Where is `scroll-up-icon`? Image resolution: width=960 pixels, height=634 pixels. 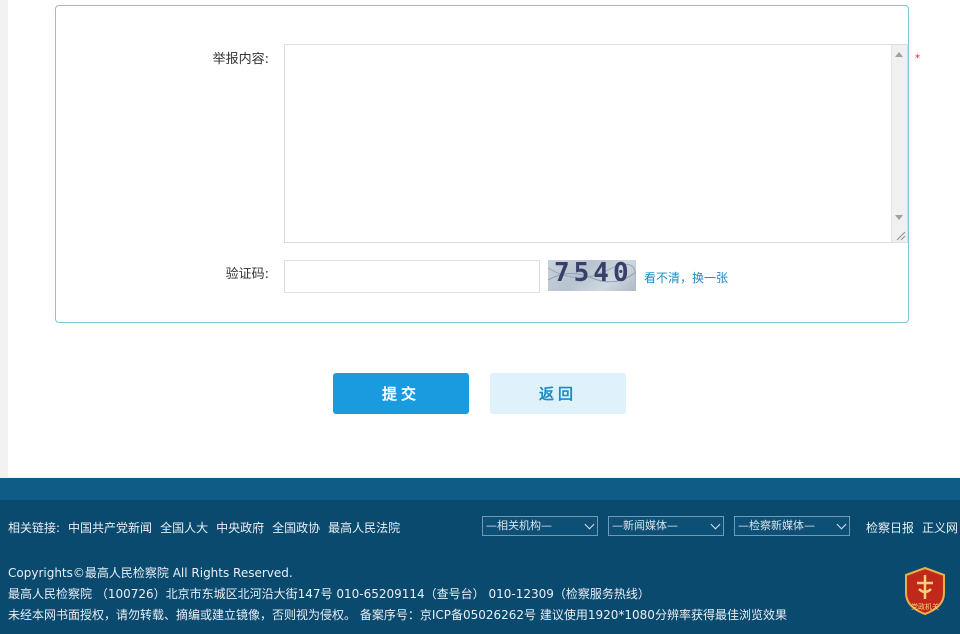
scroll-up-icon is located at coordinates (899, 54).